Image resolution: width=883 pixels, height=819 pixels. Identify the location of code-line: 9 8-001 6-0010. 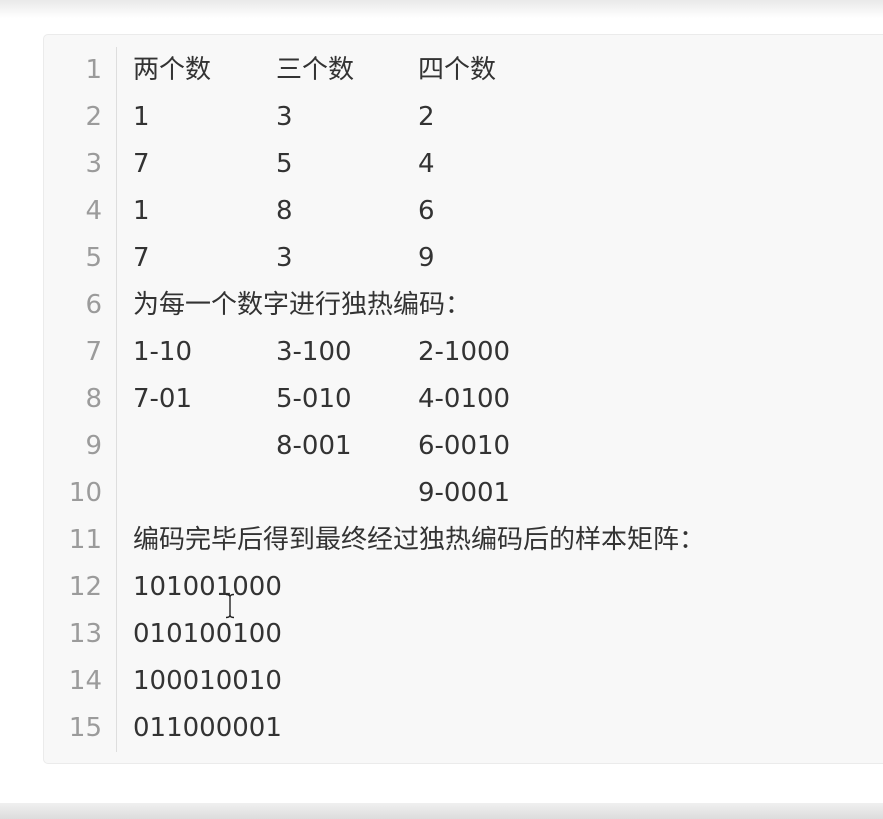
(441, 446).